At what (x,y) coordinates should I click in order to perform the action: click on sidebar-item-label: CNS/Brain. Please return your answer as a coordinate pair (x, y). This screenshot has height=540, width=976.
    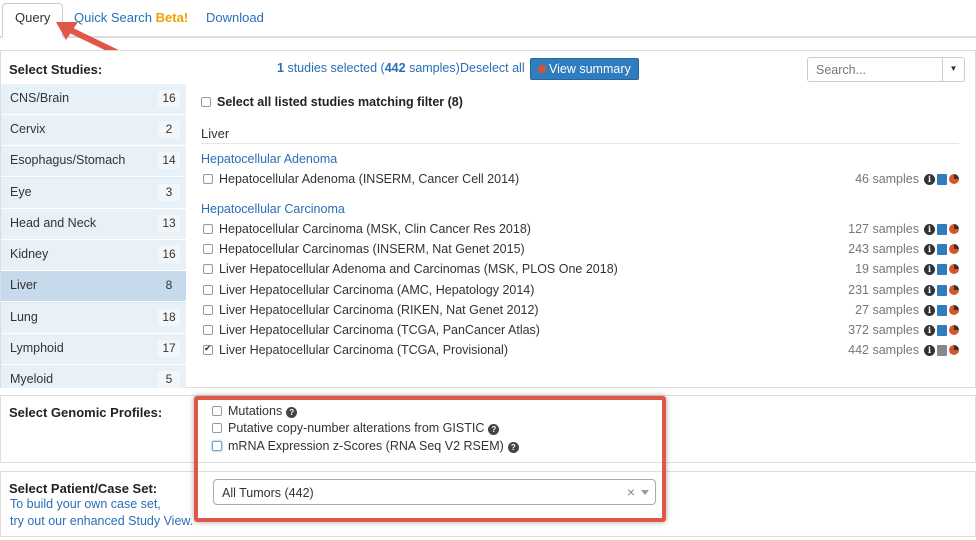
    Looking at the image, I should click on (40, 98).